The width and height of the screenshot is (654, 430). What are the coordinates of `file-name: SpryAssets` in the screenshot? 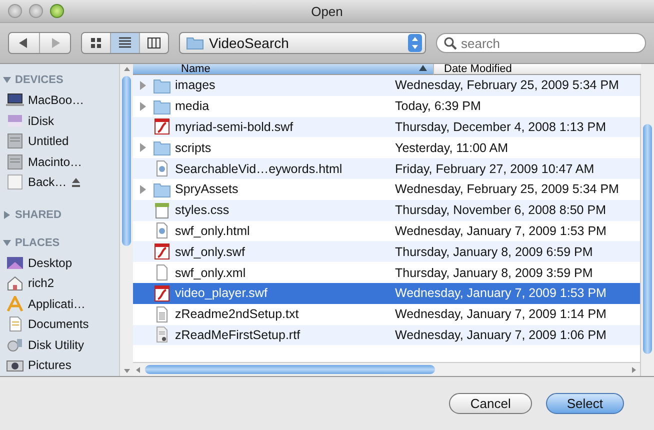 It's located at (206, 189).